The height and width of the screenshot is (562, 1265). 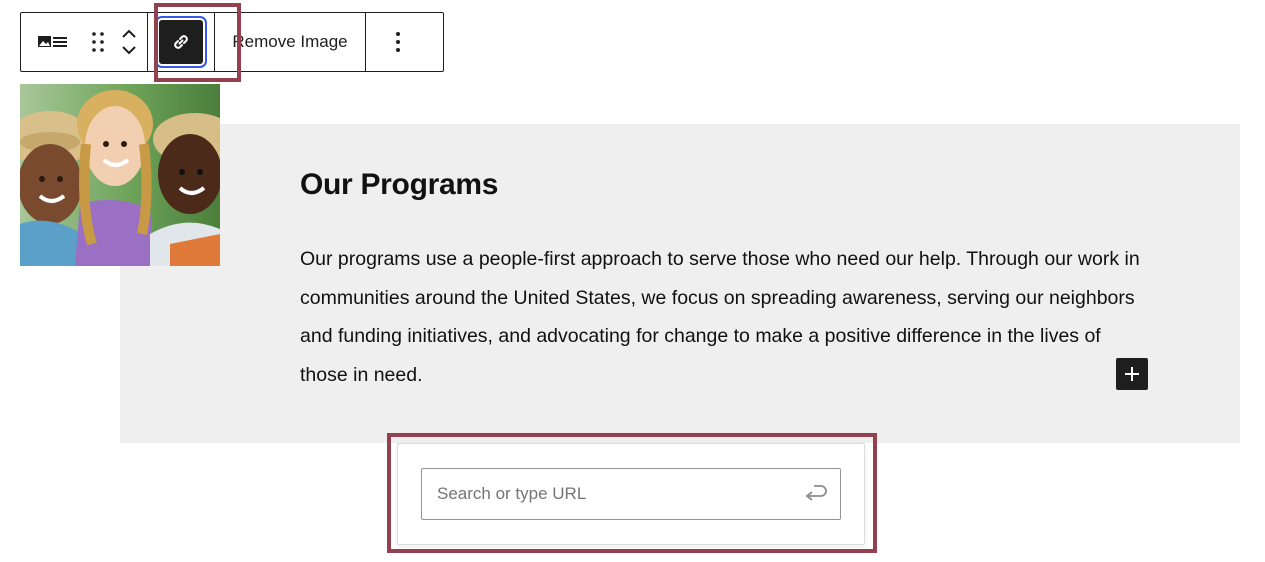 I want to click on link-icon, so click(x=181, y=42).